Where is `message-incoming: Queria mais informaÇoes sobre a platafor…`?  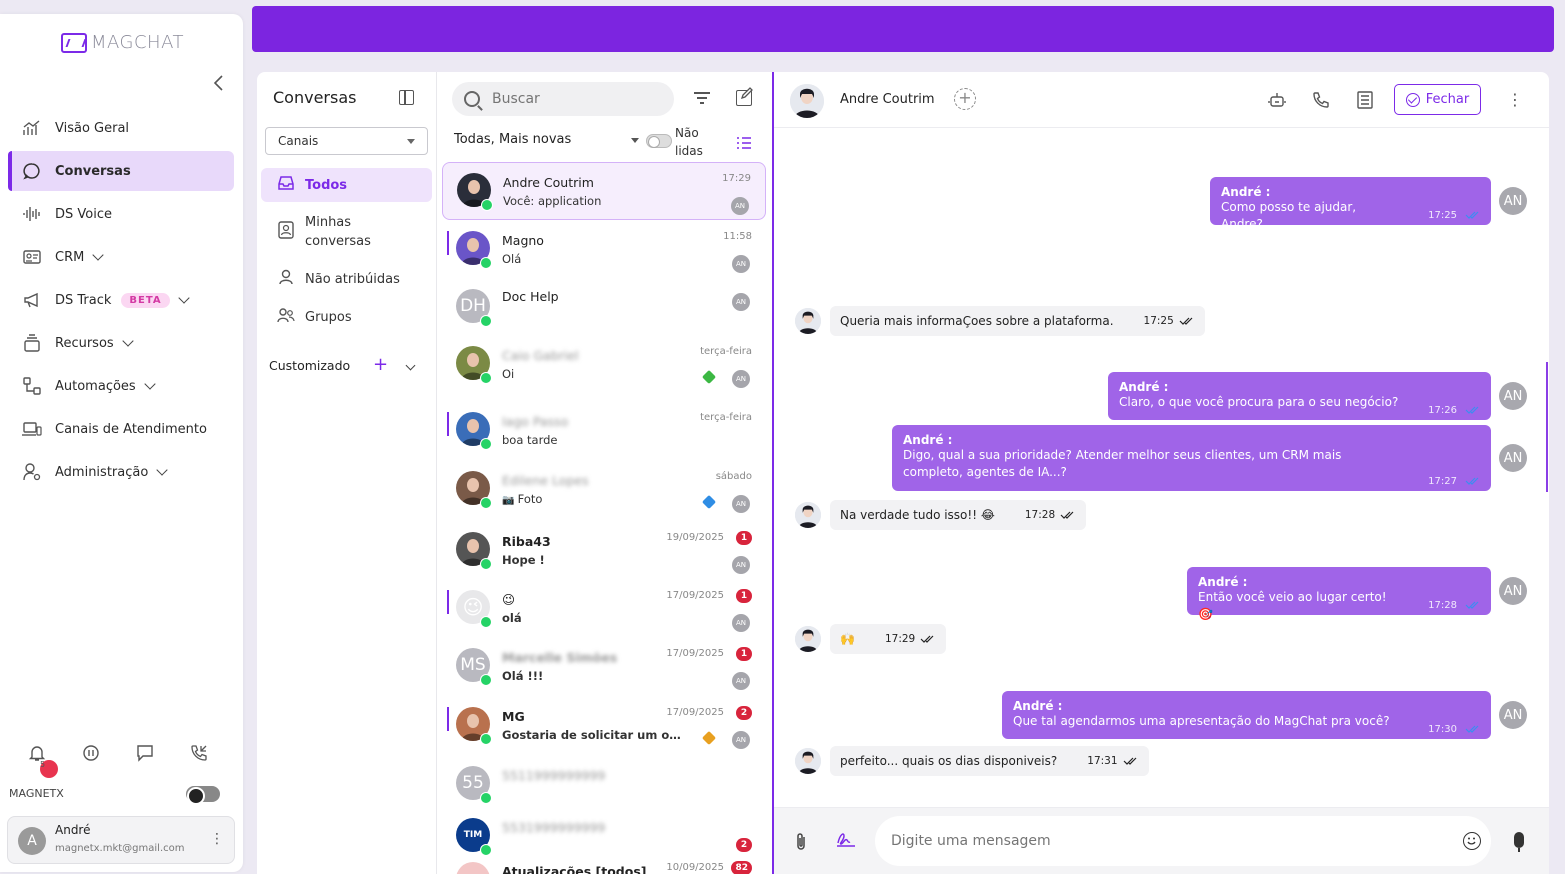
message-incoming: Queria mais informaÇoes sobre a platafor… is located at coordinates (1017, 321).